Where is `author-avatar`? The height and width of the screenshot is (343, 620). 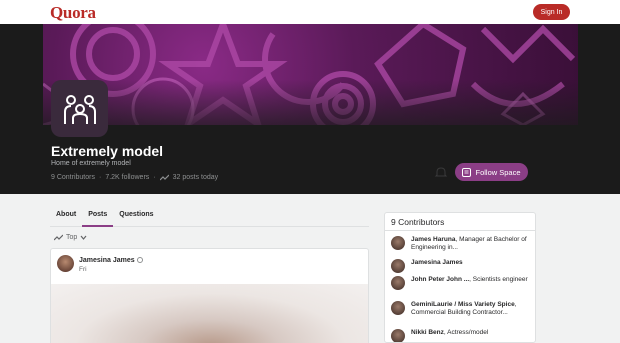 author-avatar is located at coordinates (65, 263).